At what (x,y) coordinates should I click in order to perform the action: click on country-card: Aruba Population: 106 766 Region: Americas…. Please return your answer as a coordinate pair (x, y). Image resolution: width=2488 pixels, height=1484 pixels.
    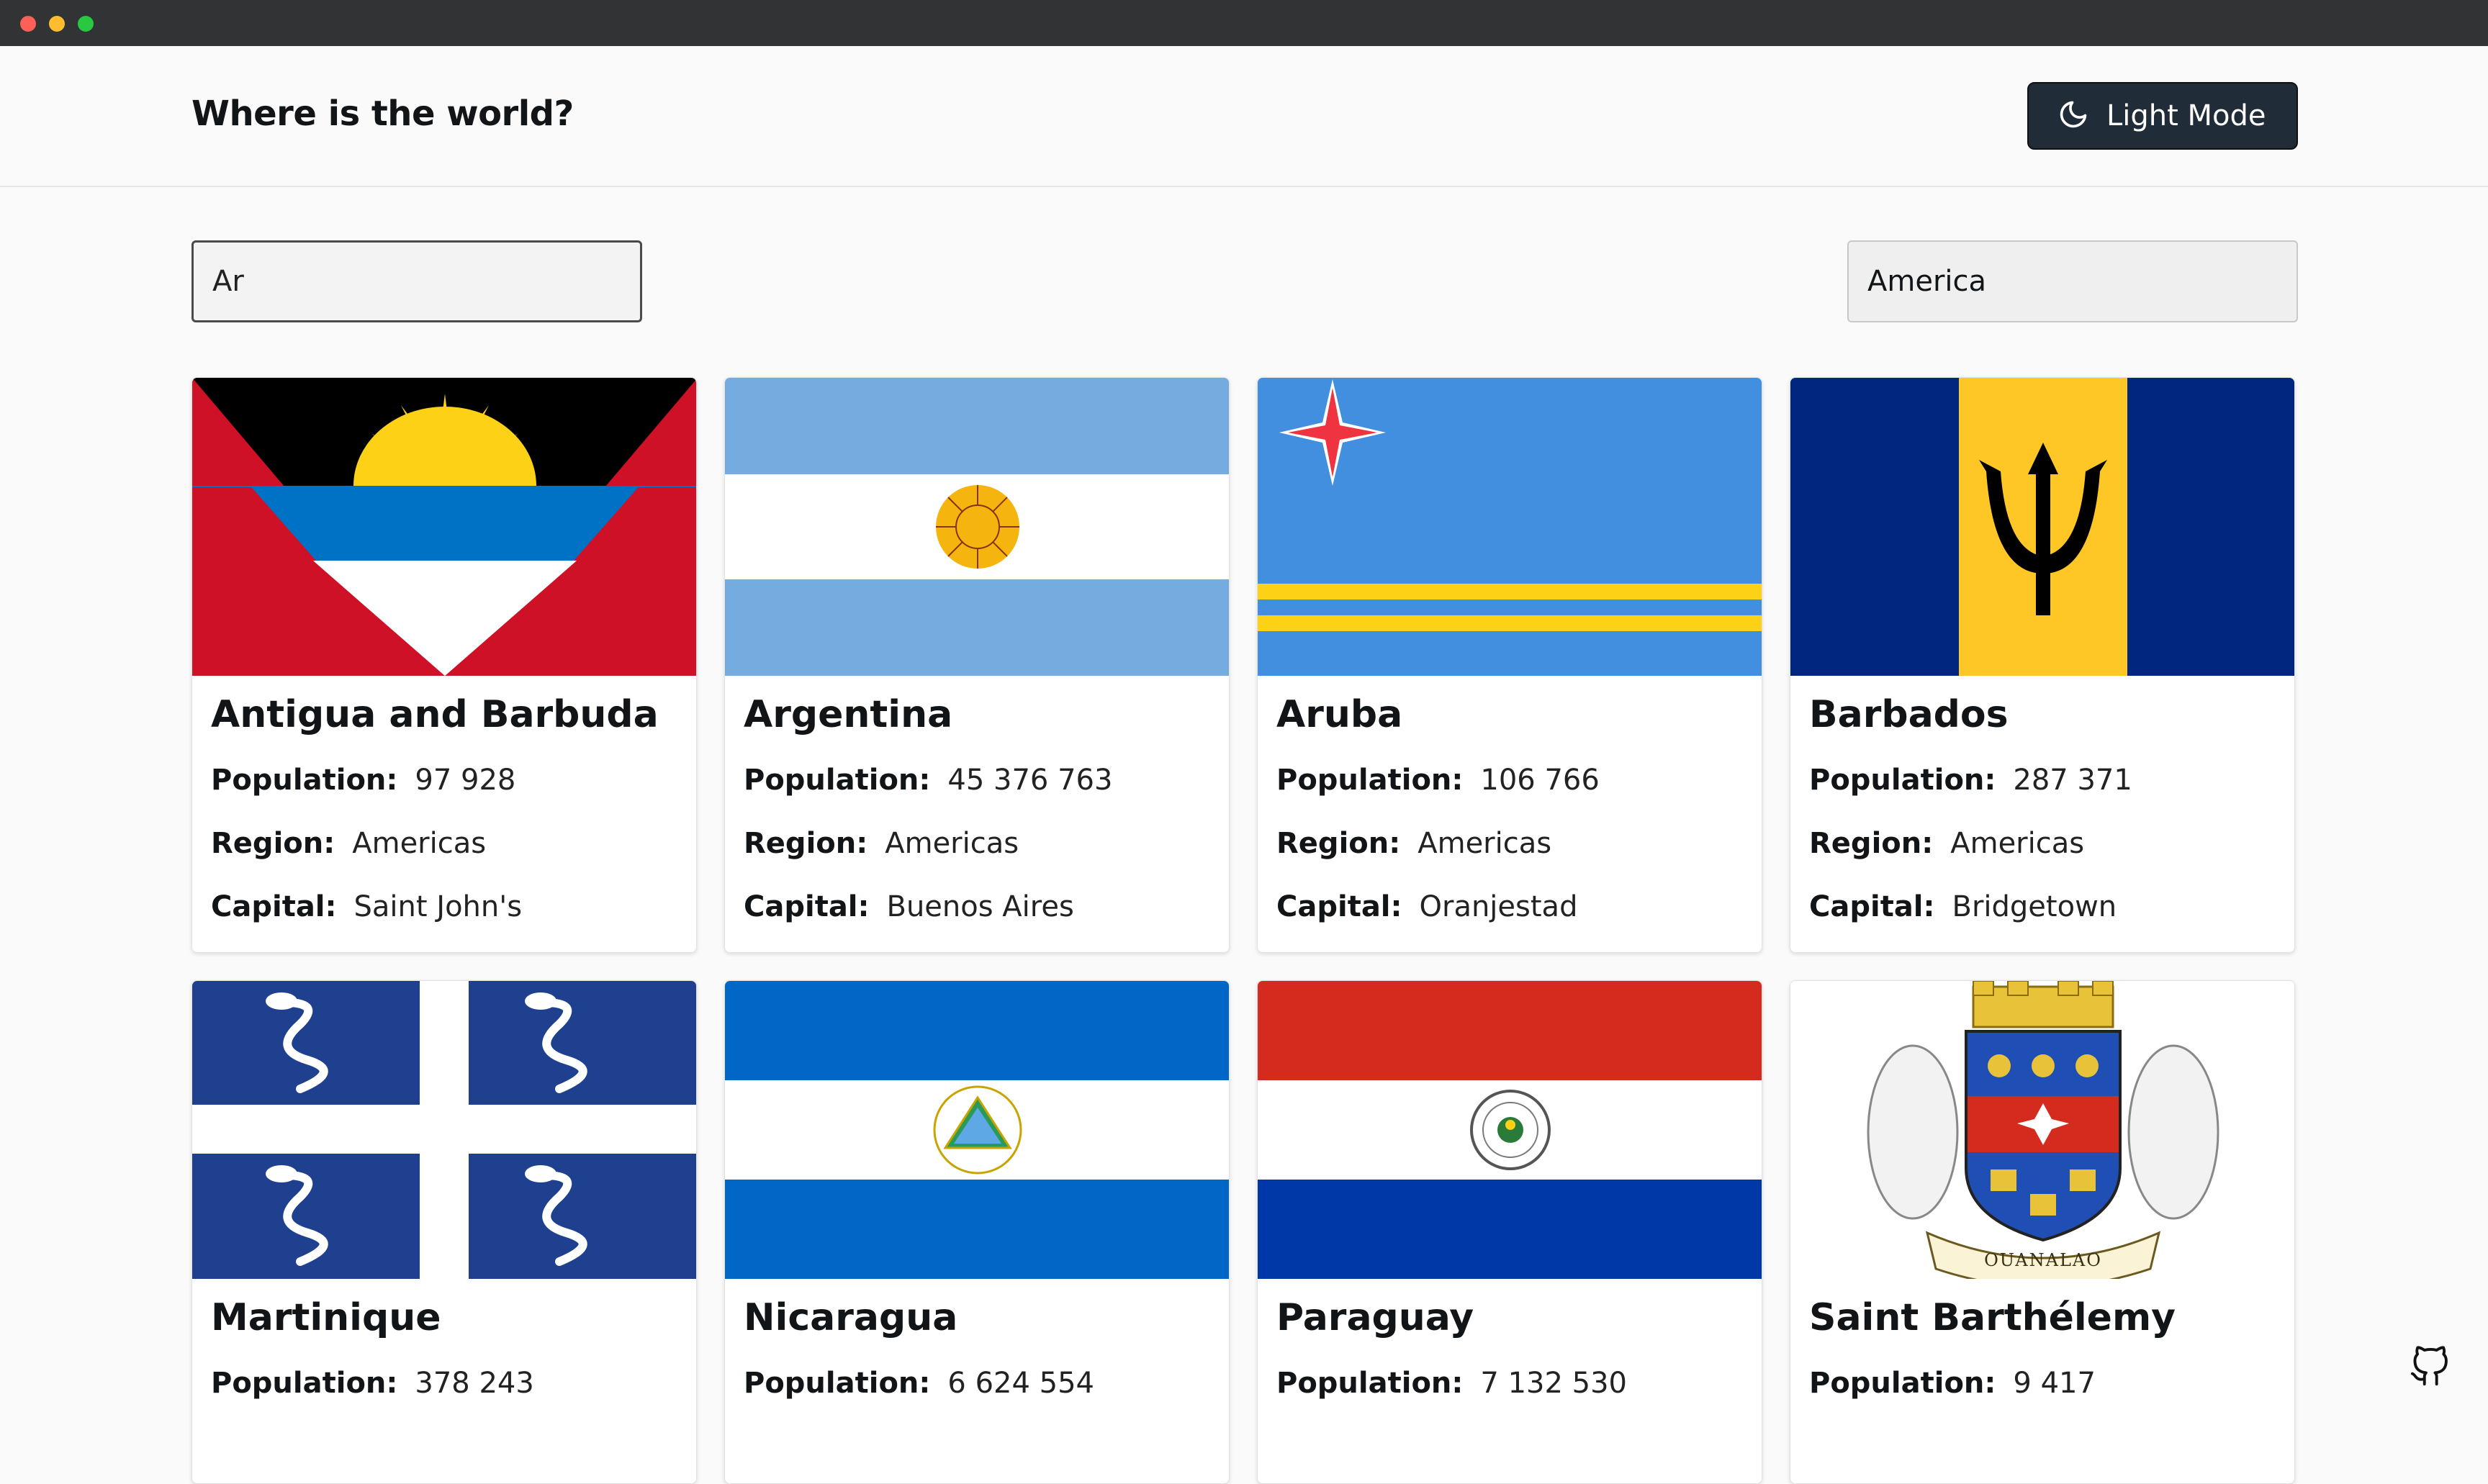
    Looking at the image, I should click on (1510, 665).